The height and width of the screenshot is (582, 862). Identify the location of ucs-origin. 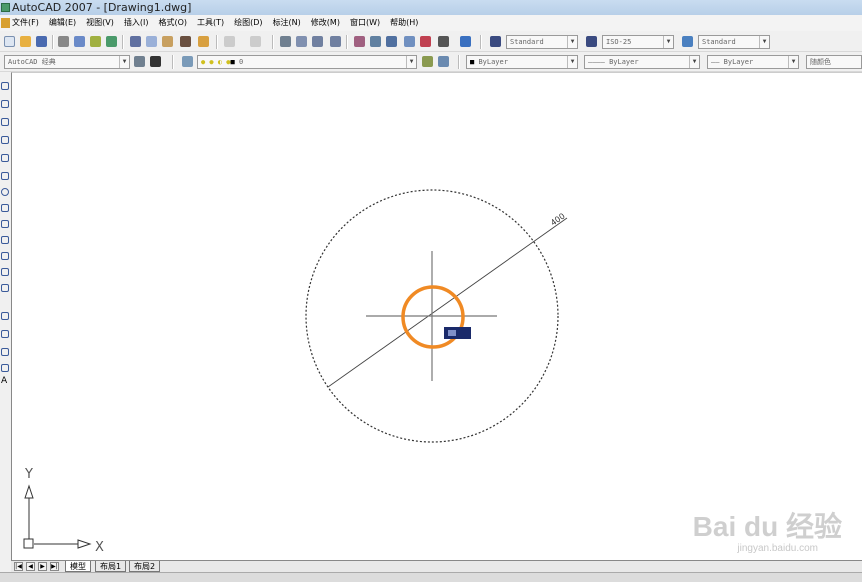
(28, 543).